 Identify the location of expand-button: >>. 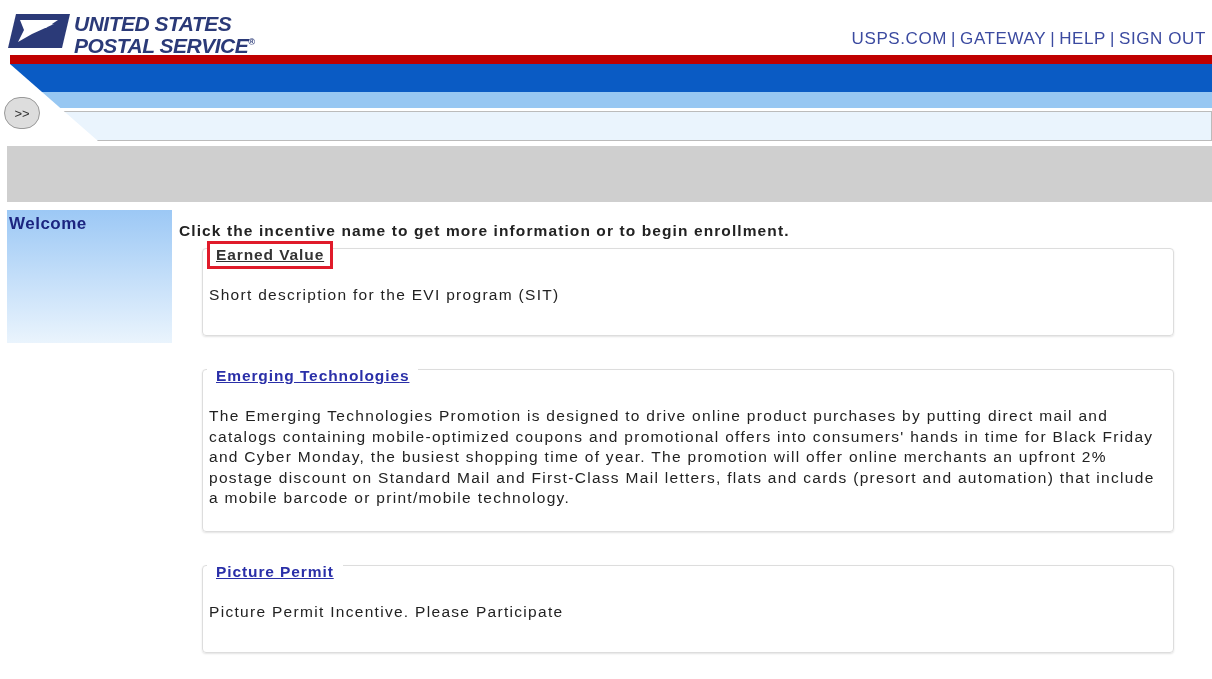
(22, 113).